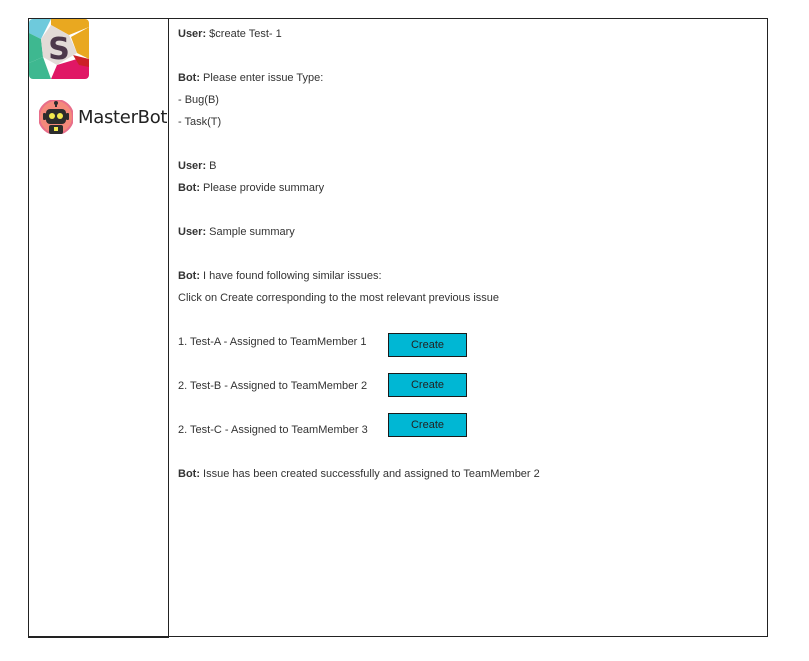 This screenshot has width=809, height=661. I want to click on issue-item-2: 2. Test-B - Assigned to TeamMember 2, so click(273, 386).